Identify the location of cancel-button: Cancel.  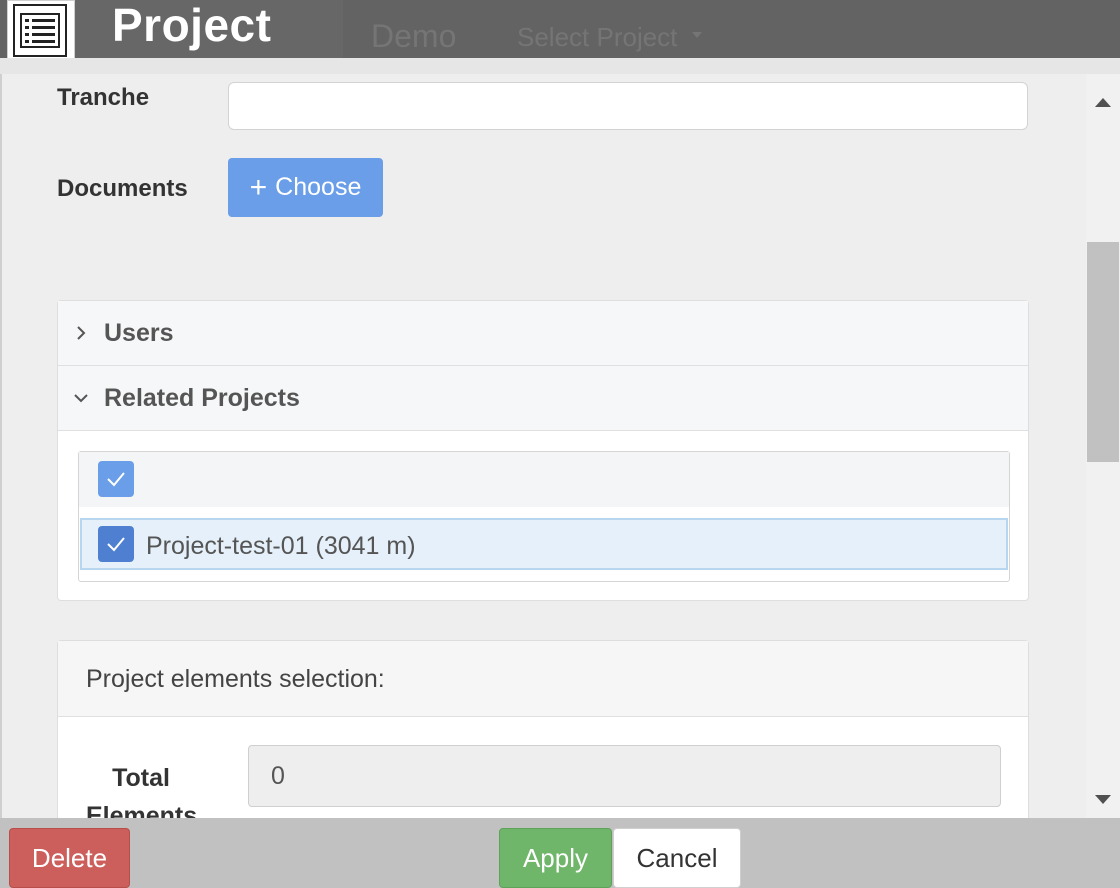
(677, 858).